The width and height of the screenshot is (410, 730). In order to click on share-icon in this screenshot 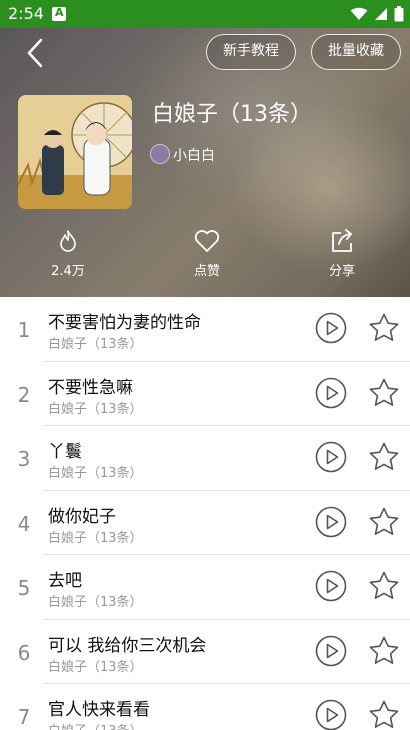, I will do `click(342, 240)`.